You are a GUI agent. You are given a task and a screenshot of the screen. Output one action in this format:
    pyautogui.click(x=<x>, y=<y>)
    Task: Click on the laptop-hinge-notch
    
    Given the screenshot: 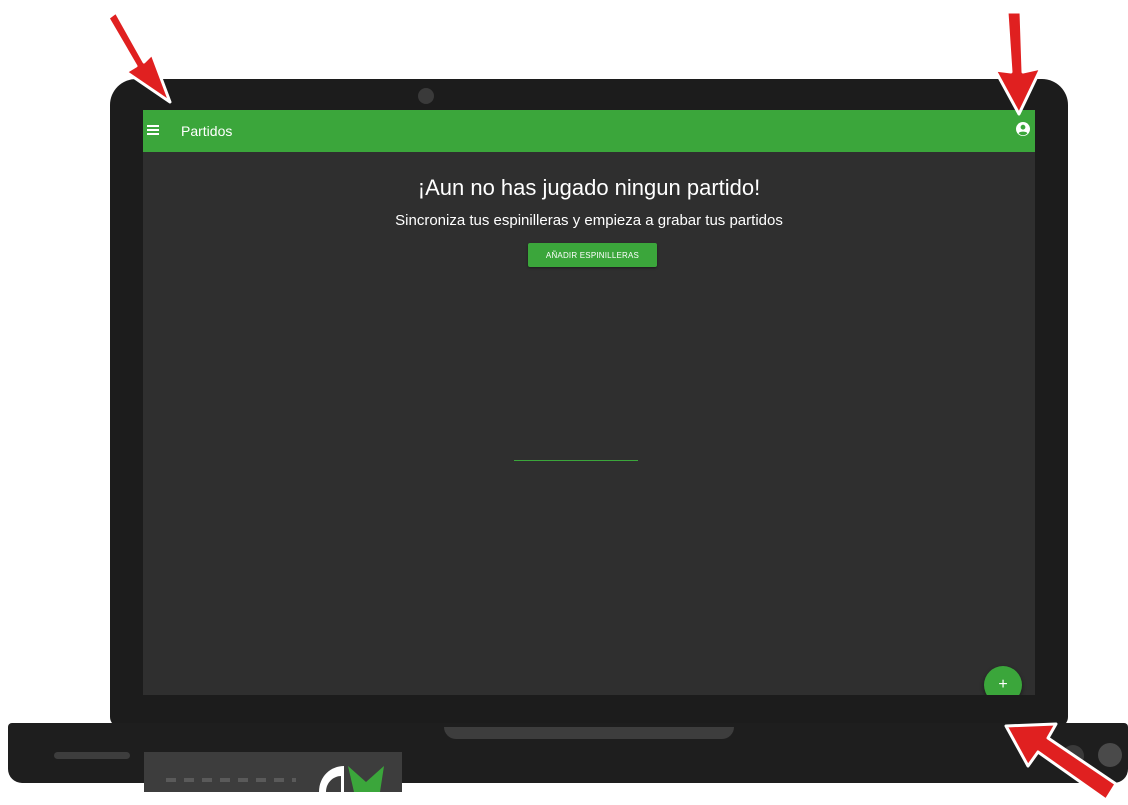 What is the action you would take?
    pyautogui.click(x=589, y=733)
    